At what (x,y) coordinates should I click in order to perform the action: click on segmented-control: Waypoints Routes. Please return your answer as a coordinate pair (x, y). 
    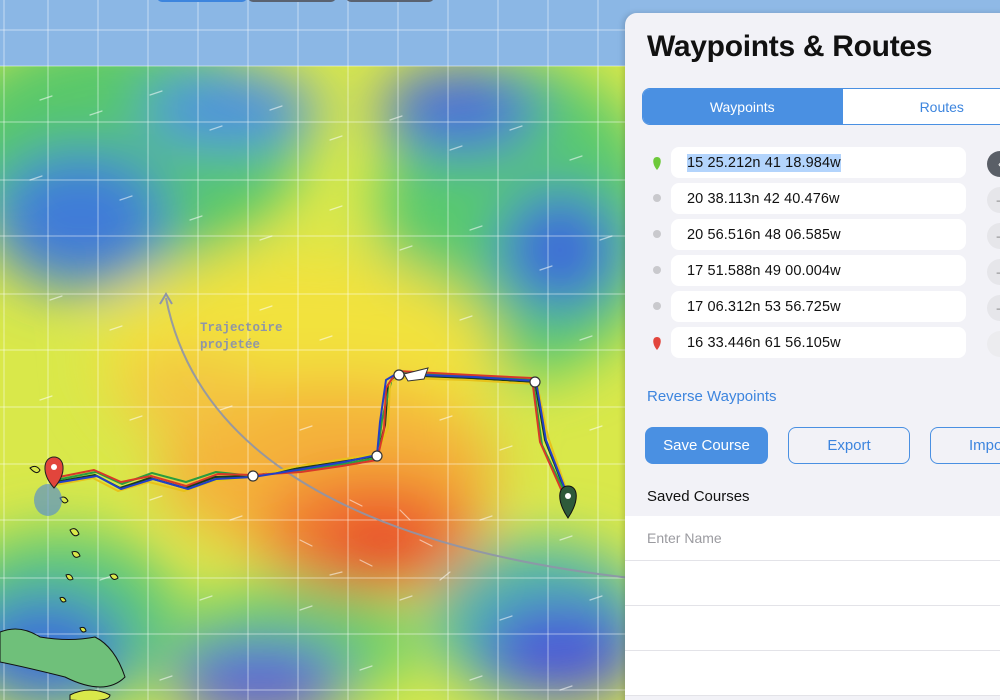
    Looking at the image, I should click on (821, 106).